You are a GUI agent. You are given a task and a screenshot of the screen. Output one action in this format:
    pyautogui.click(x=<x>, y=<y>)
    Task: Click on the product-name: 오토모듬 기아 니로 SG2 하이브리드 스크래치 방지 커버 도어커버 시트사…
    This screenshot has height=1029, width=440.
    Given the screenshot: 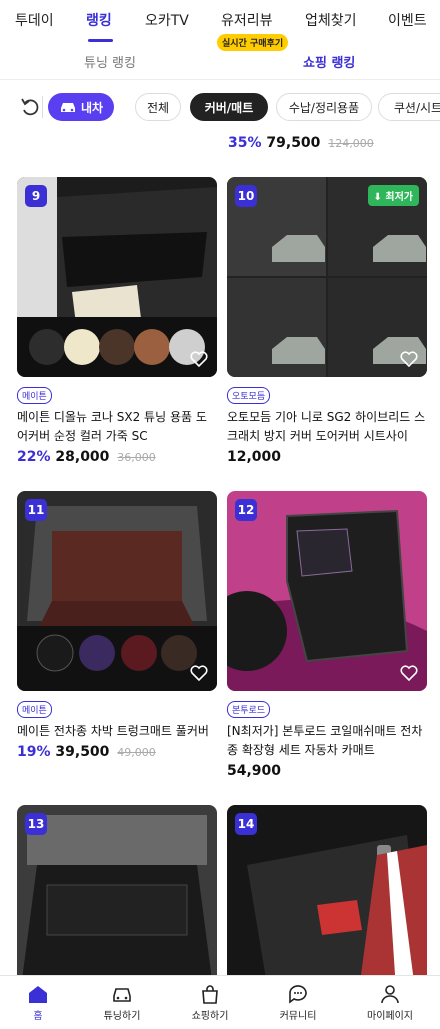 What is the action you would take?
    pyautogui.click(x=327, y=427)
    